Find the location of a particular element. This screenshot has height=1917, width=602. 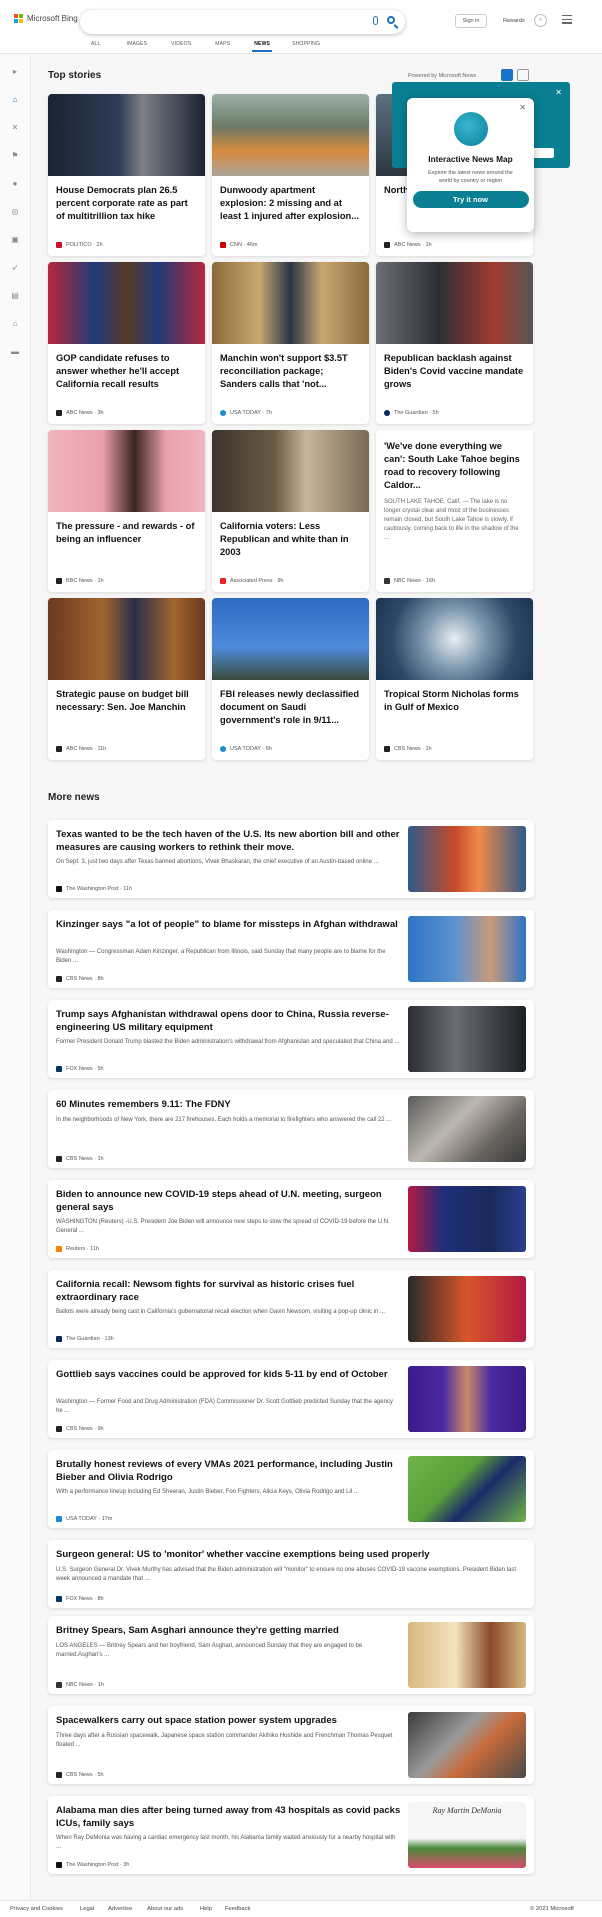

map-view-icon is located at coordinates (523, 75).